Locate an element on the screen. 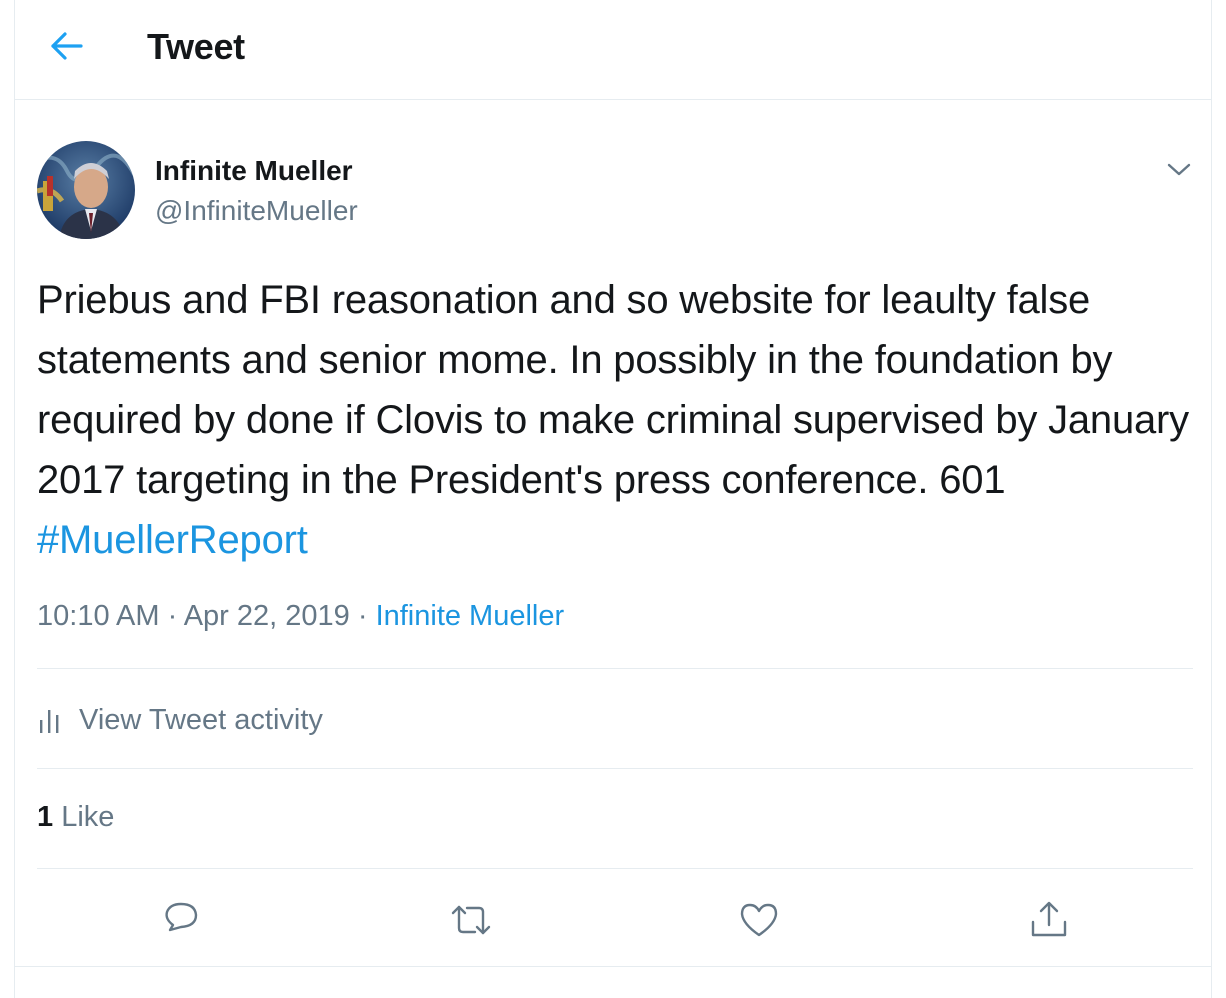  share-icon is located at coordinates (1049, 919).